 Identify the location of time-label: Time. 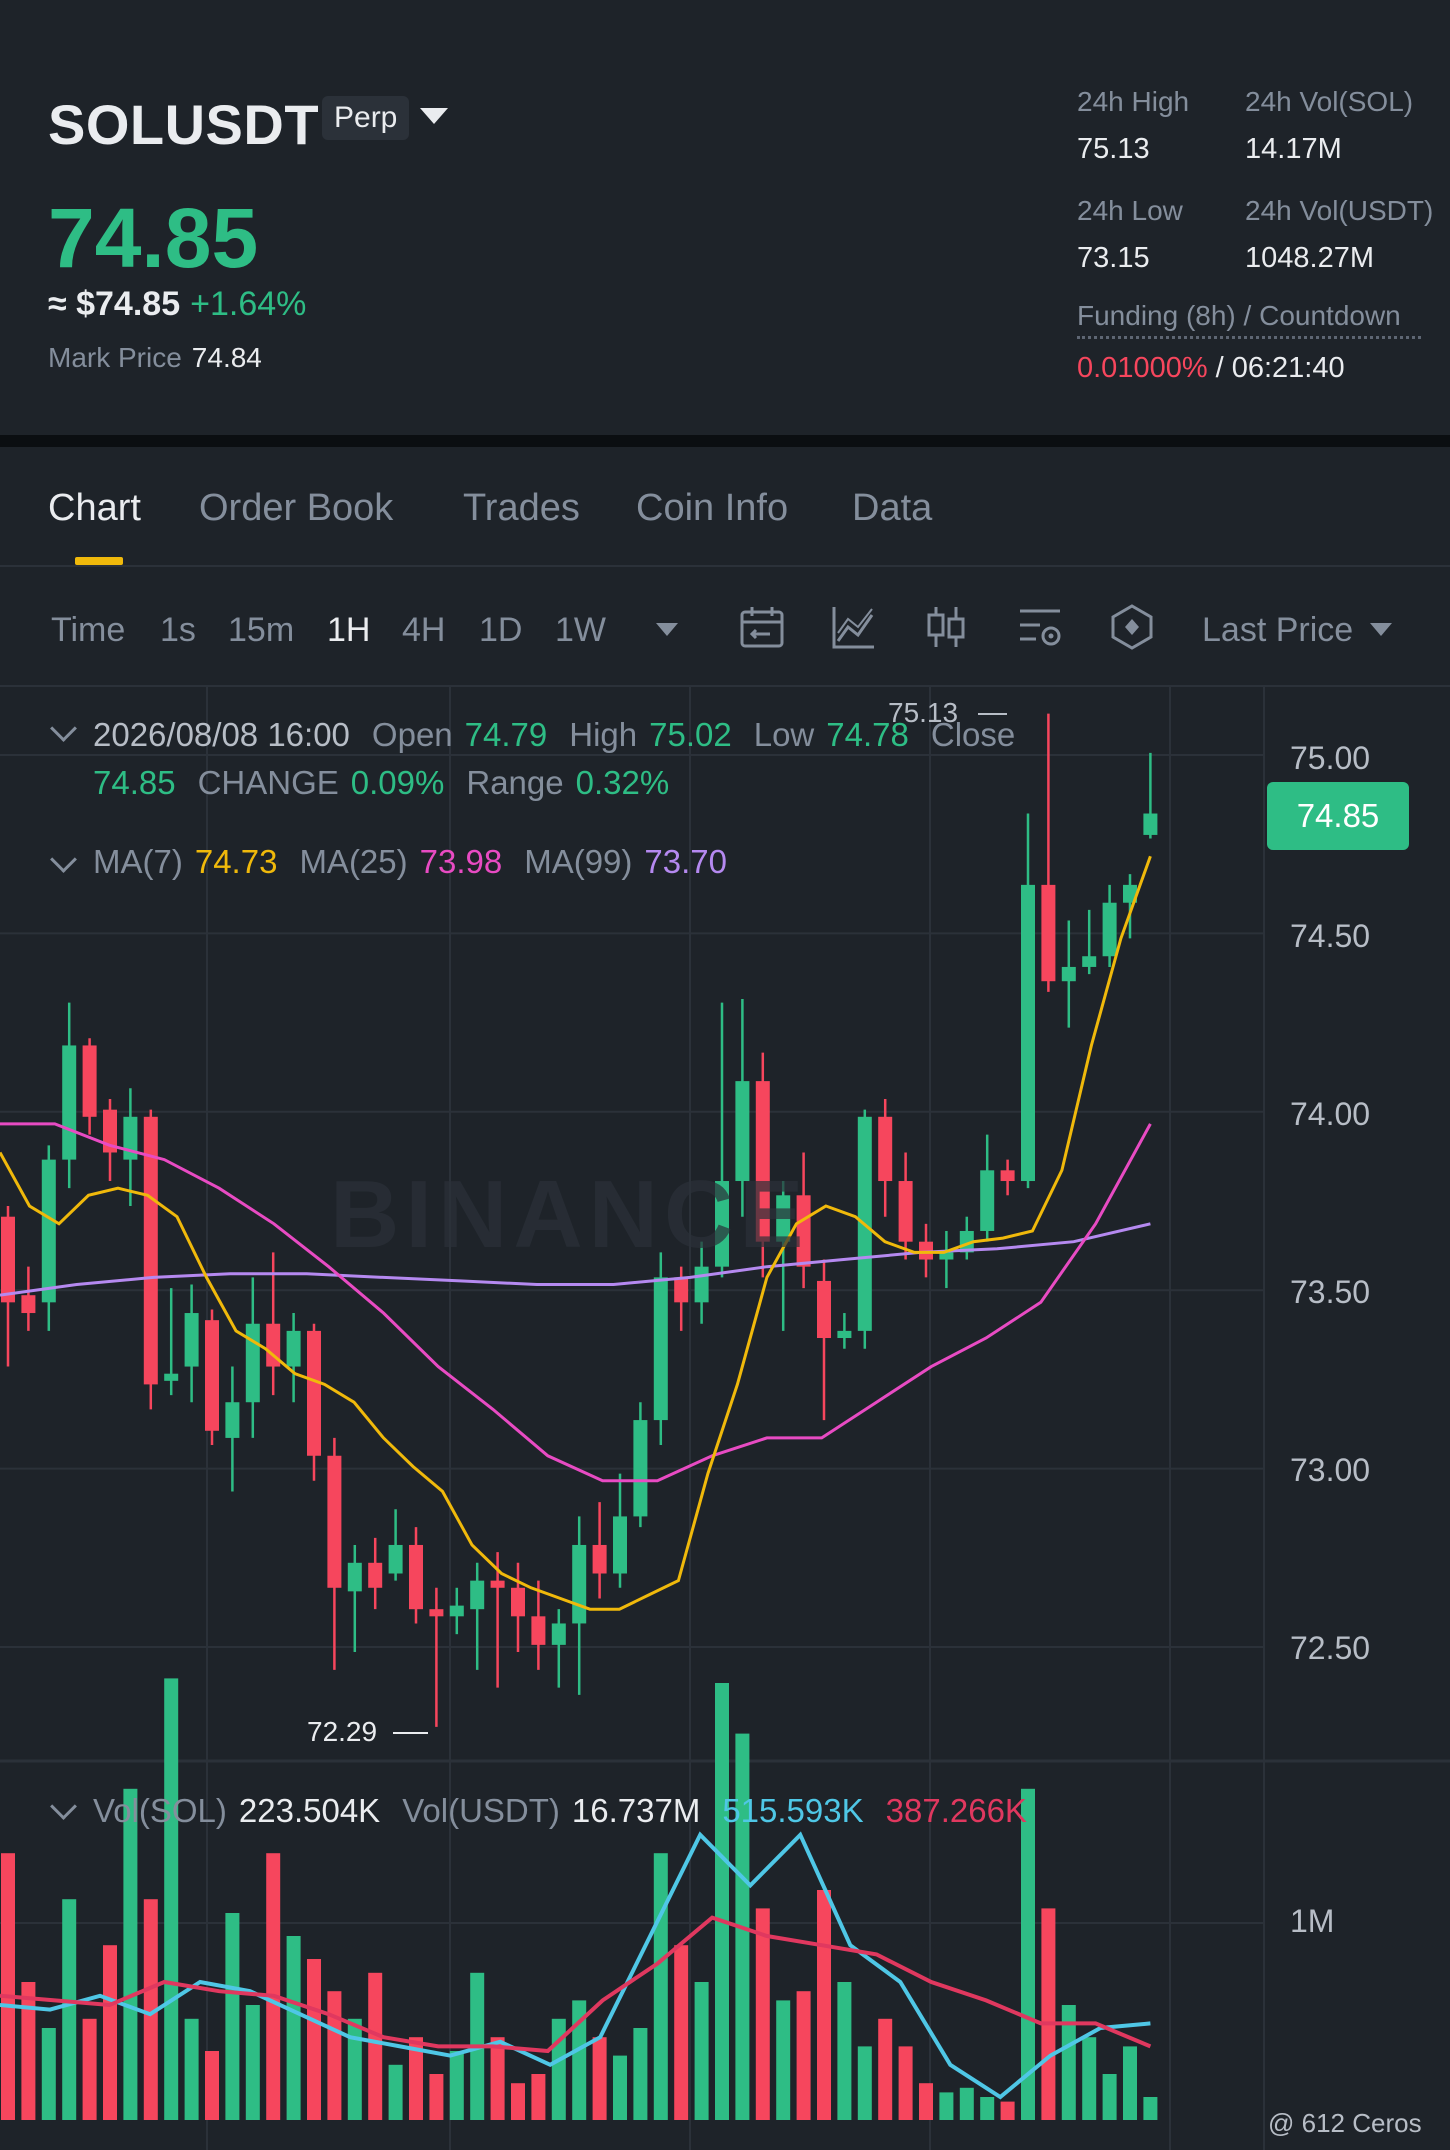
(88, 630).